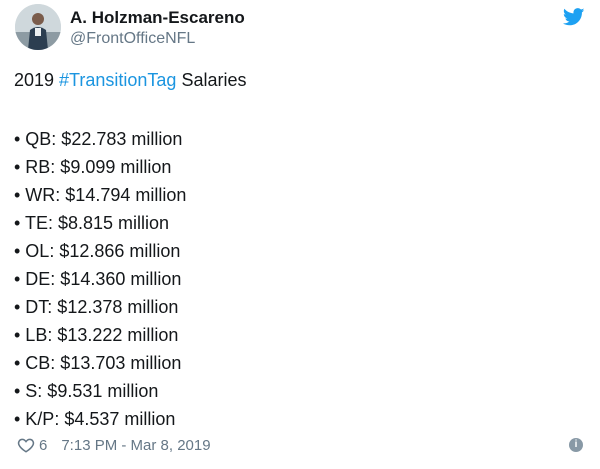 Image resolution: width=600 pixels, height=469 pixels. I want to click on tweet-intro: 2019 #TransitionTag Salaries, so click(130, 80).